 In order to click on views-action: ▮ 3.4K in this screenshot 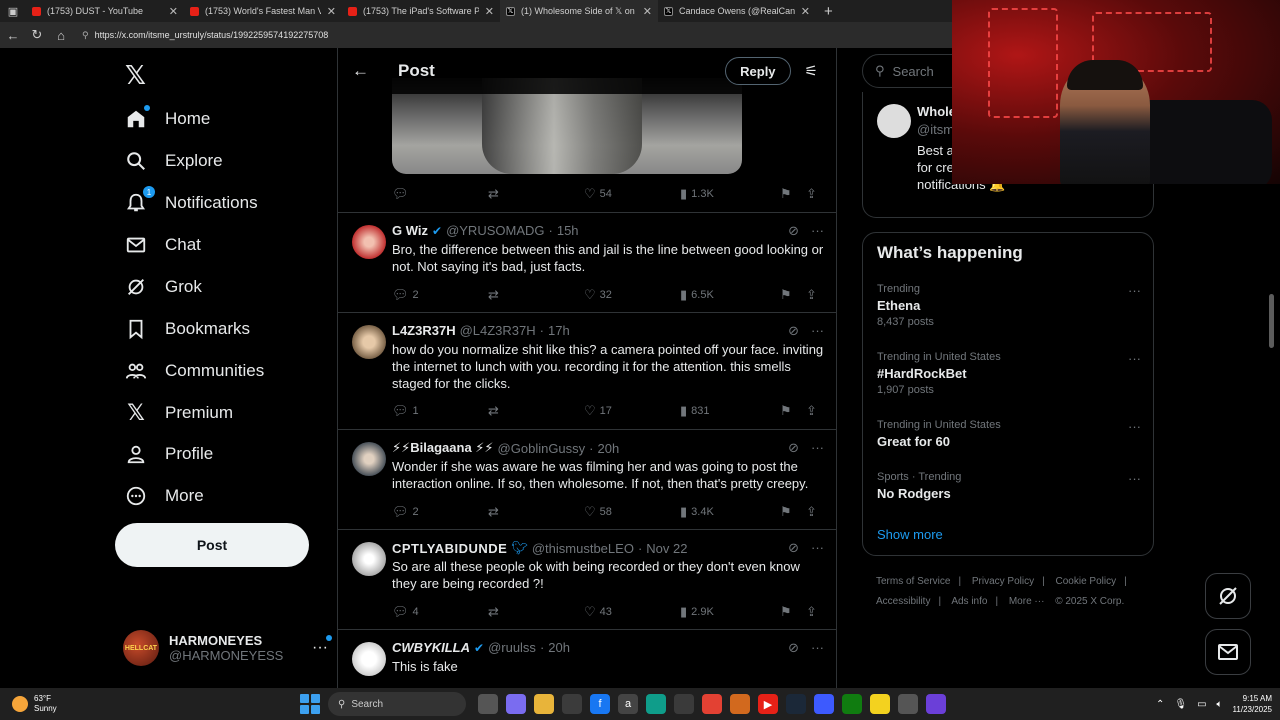, I will do `click(730, 512)`.